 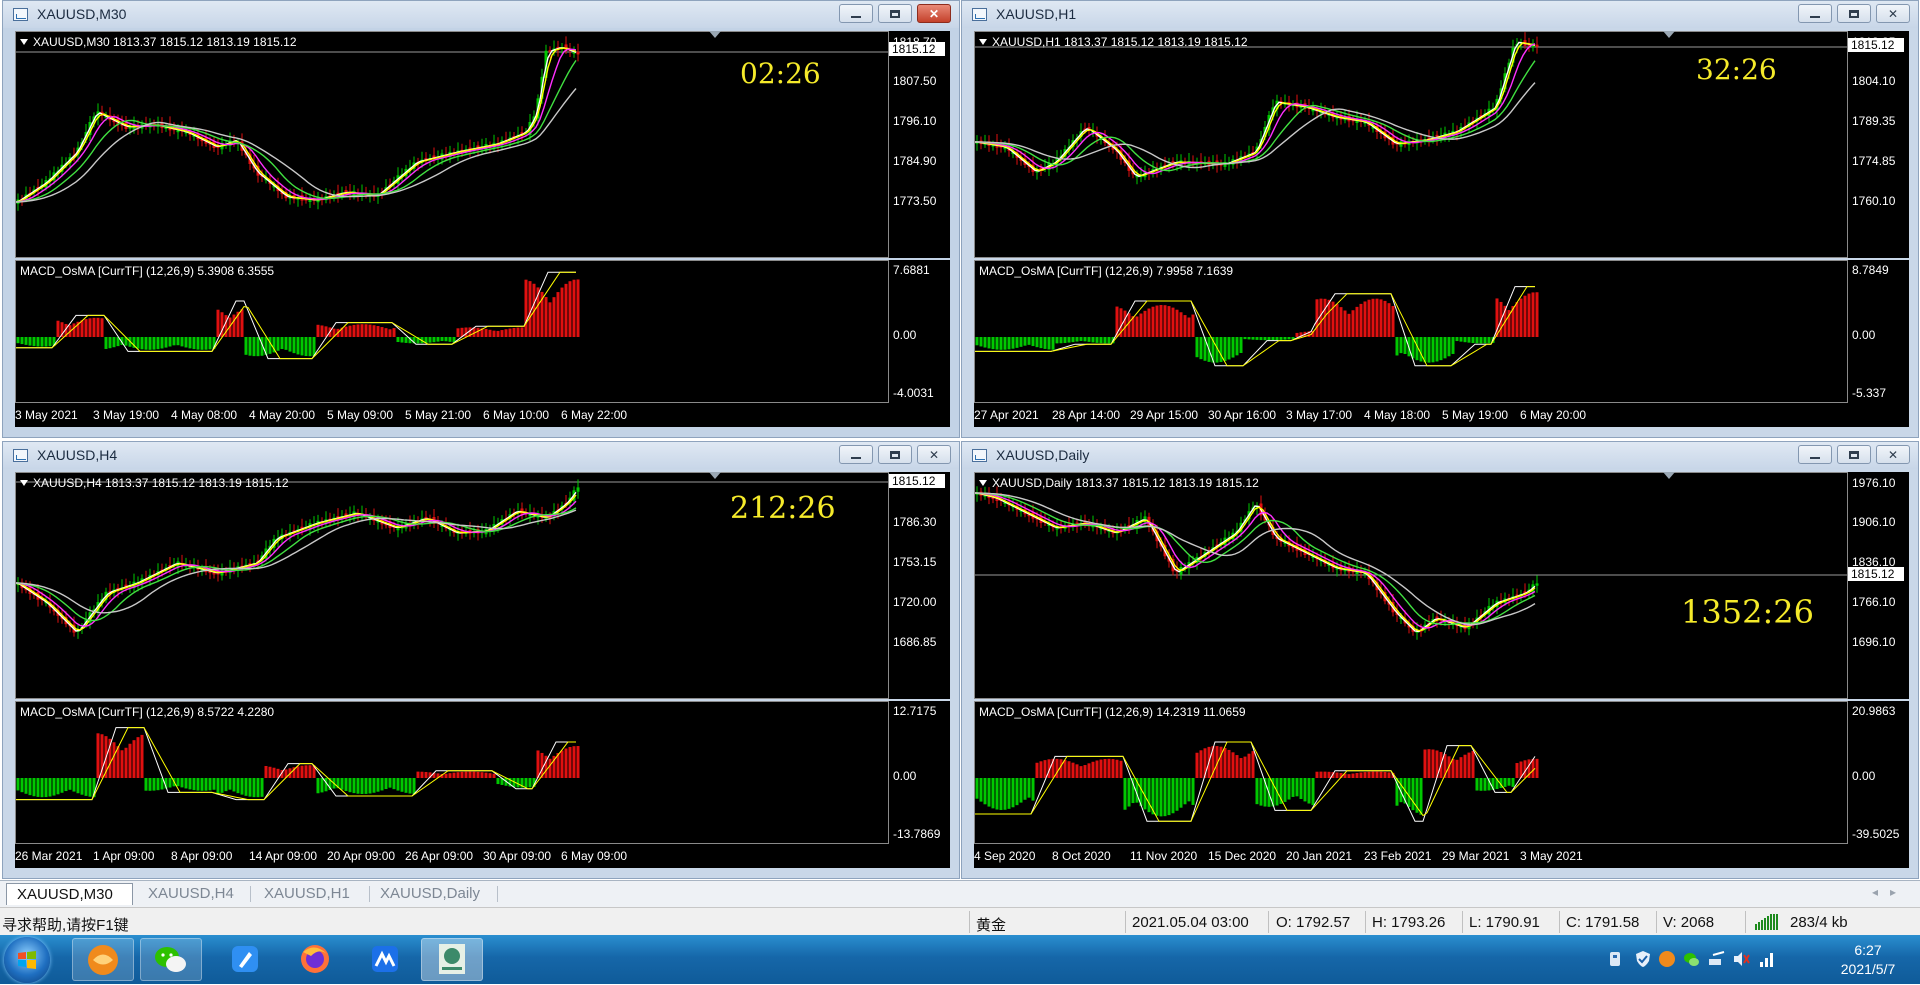 What do you see at coordinates (1643, 959) in the screenshot?
I see `shield-icon` at bounding box center [1643, 959].